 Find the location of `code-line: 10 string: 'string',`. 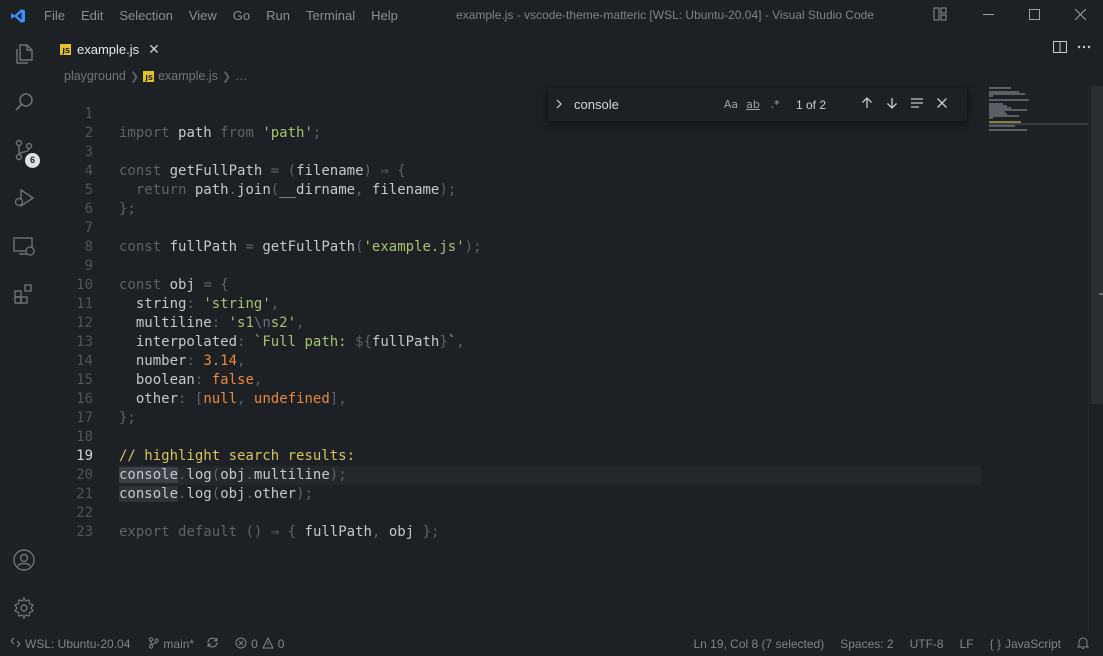

code-line: 10 string: 'string', is located at coordinates (568, 284).